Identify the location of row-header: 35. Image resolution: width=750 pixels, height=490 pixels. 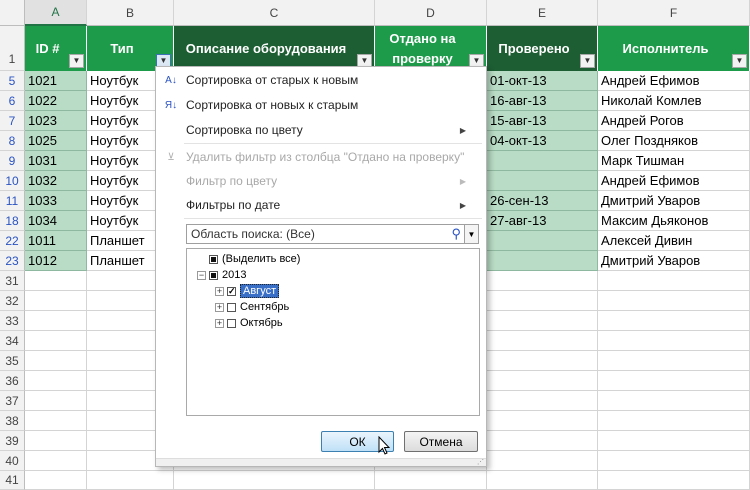
(12, 361).